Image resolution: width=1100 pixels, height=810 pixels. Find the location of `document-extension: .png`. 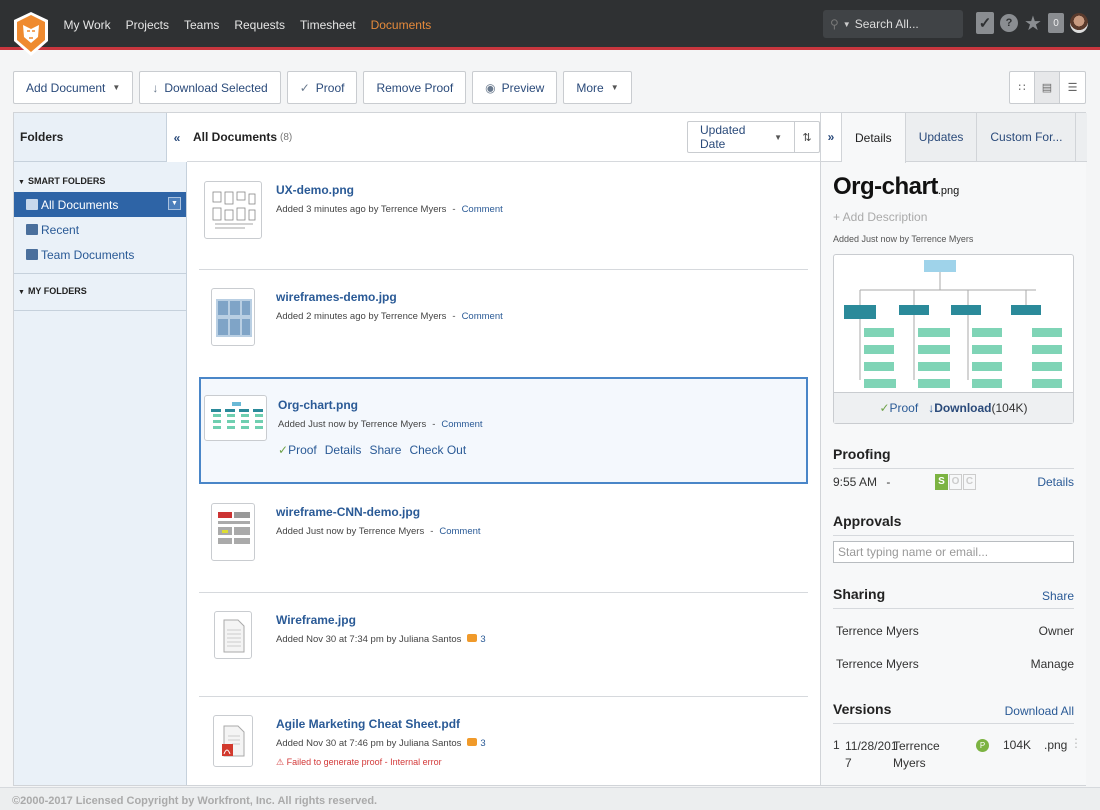

document-extension: .png is located at coordinates (948, 191).